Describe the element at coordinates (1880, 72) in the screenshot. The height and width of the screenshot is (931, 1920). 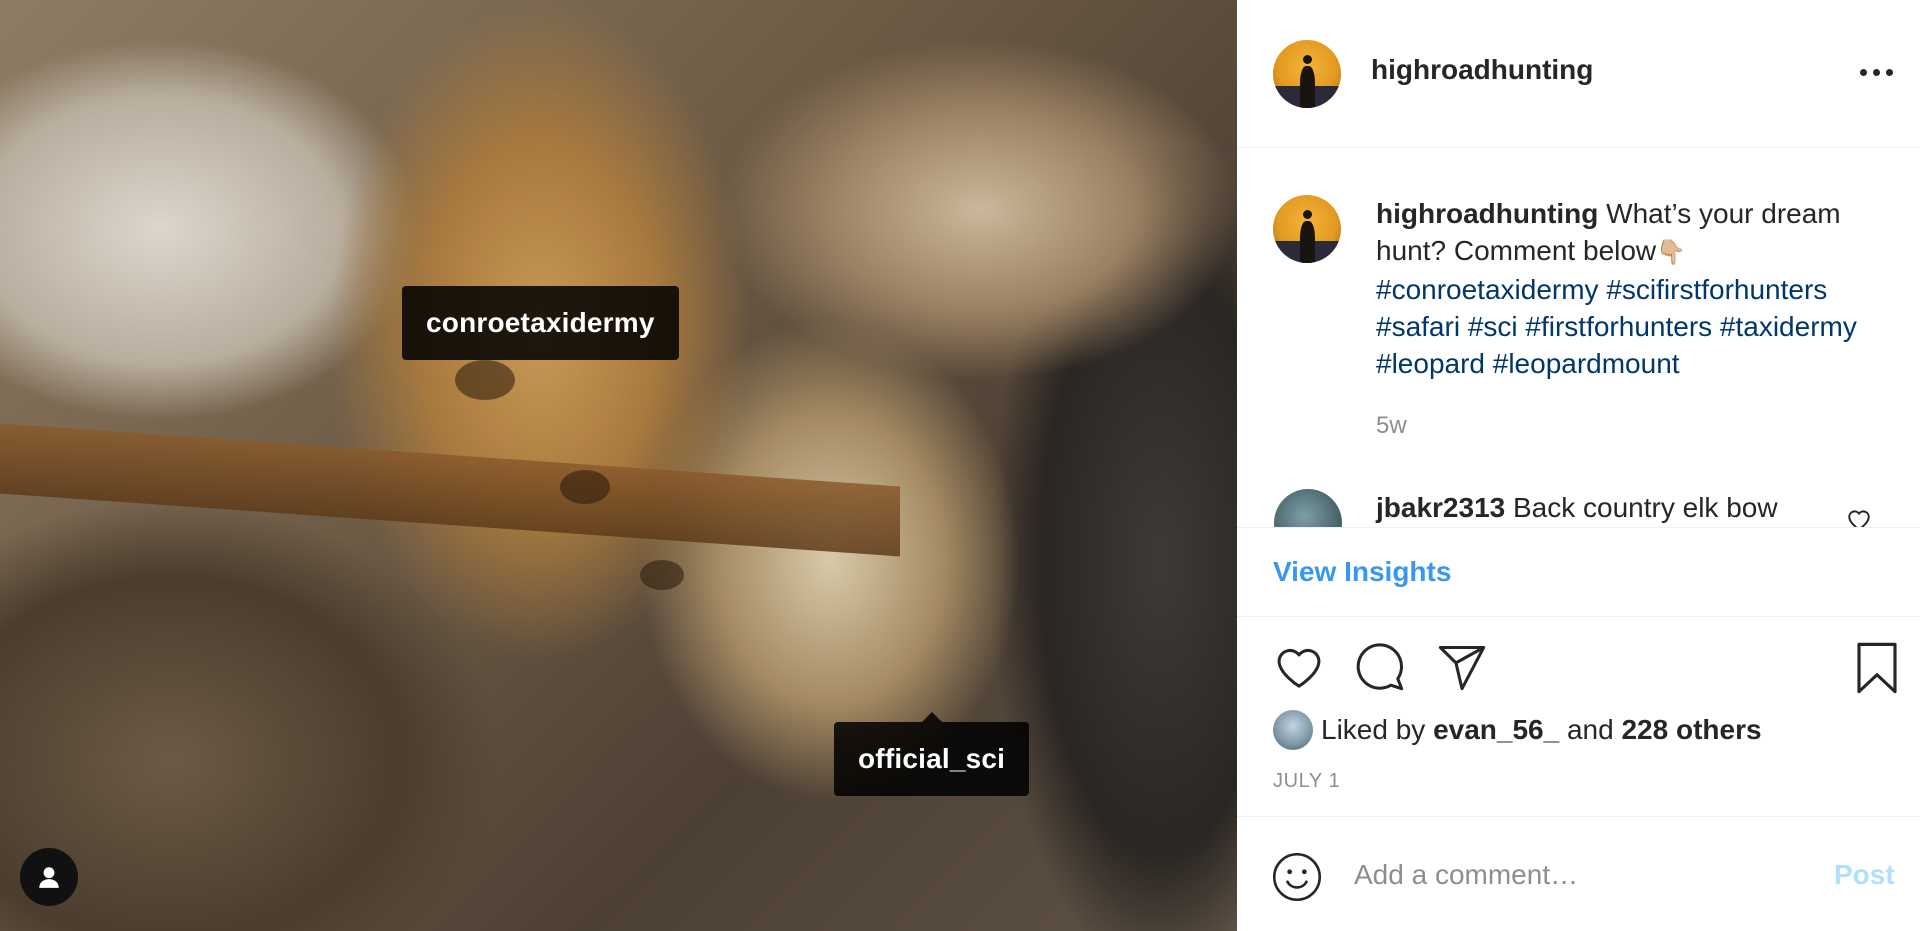
I see `more-options-icon` at that location.